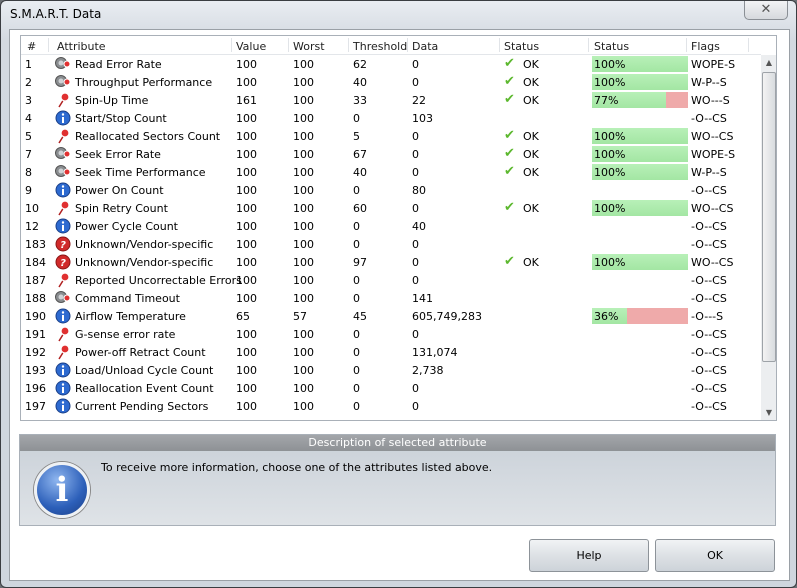 This screenshot has width=797, height=588. What do you see at coordinates (419, 190) in the screenshot?
I see `attribute-data: 80` at bounding box center [419, 190].